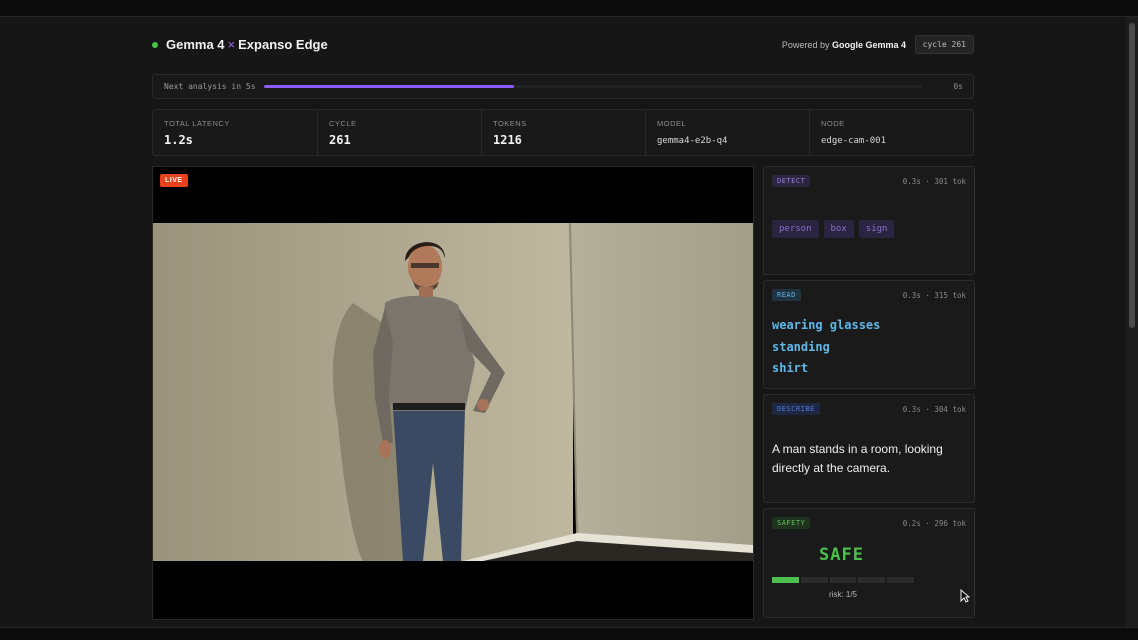 The image size is (1138, 640). Describe the element at coordinates (876, 229) in the screenshot. I see `detect-chip: sign` at that location.